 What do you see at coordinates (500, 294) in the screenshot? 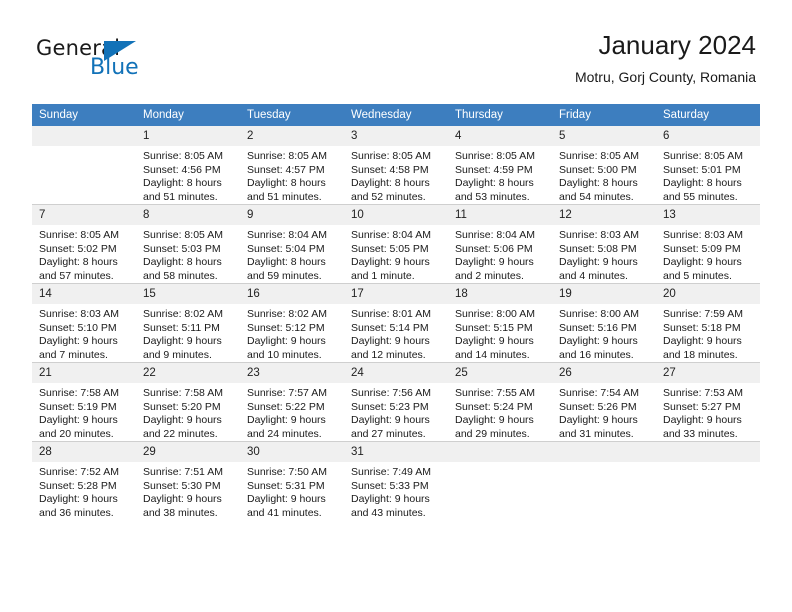
I see `day-number: 18` at bounding box center [500, 294].